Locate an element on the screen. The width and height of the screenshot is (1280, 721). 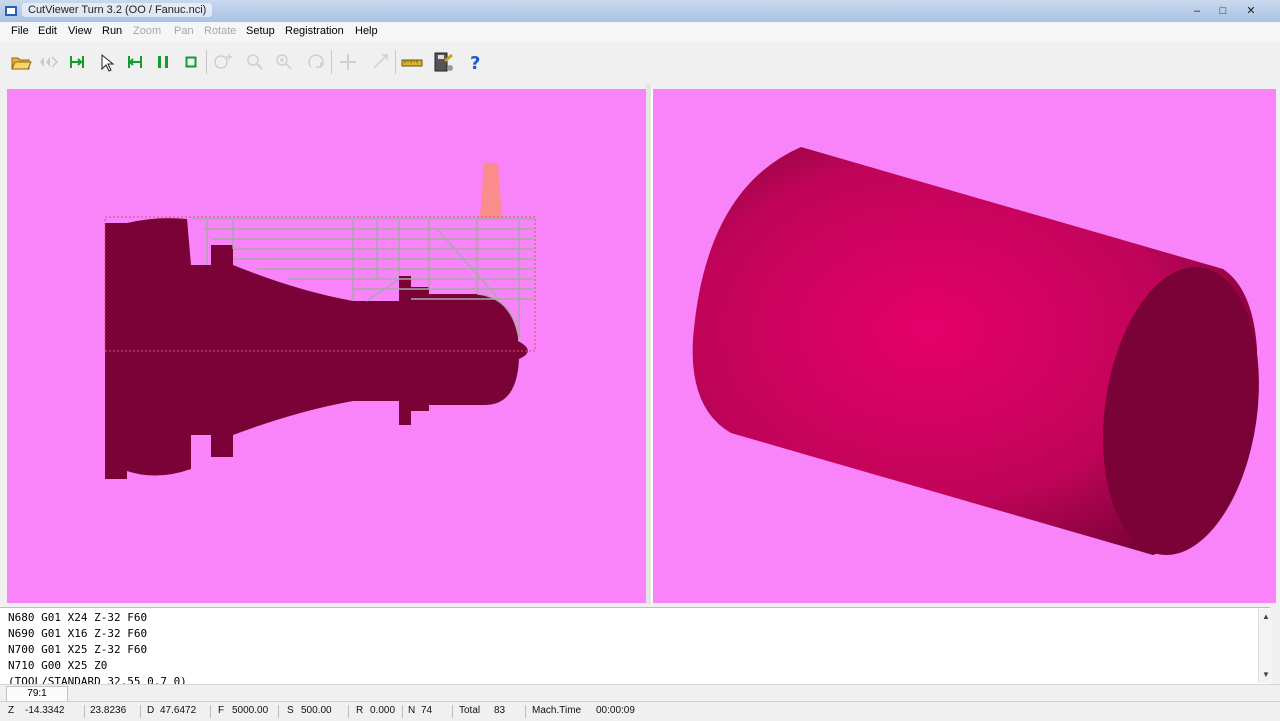
gcode-line: N690 G01 X16 Z-32 F60 is located at coordinates (78, 633).